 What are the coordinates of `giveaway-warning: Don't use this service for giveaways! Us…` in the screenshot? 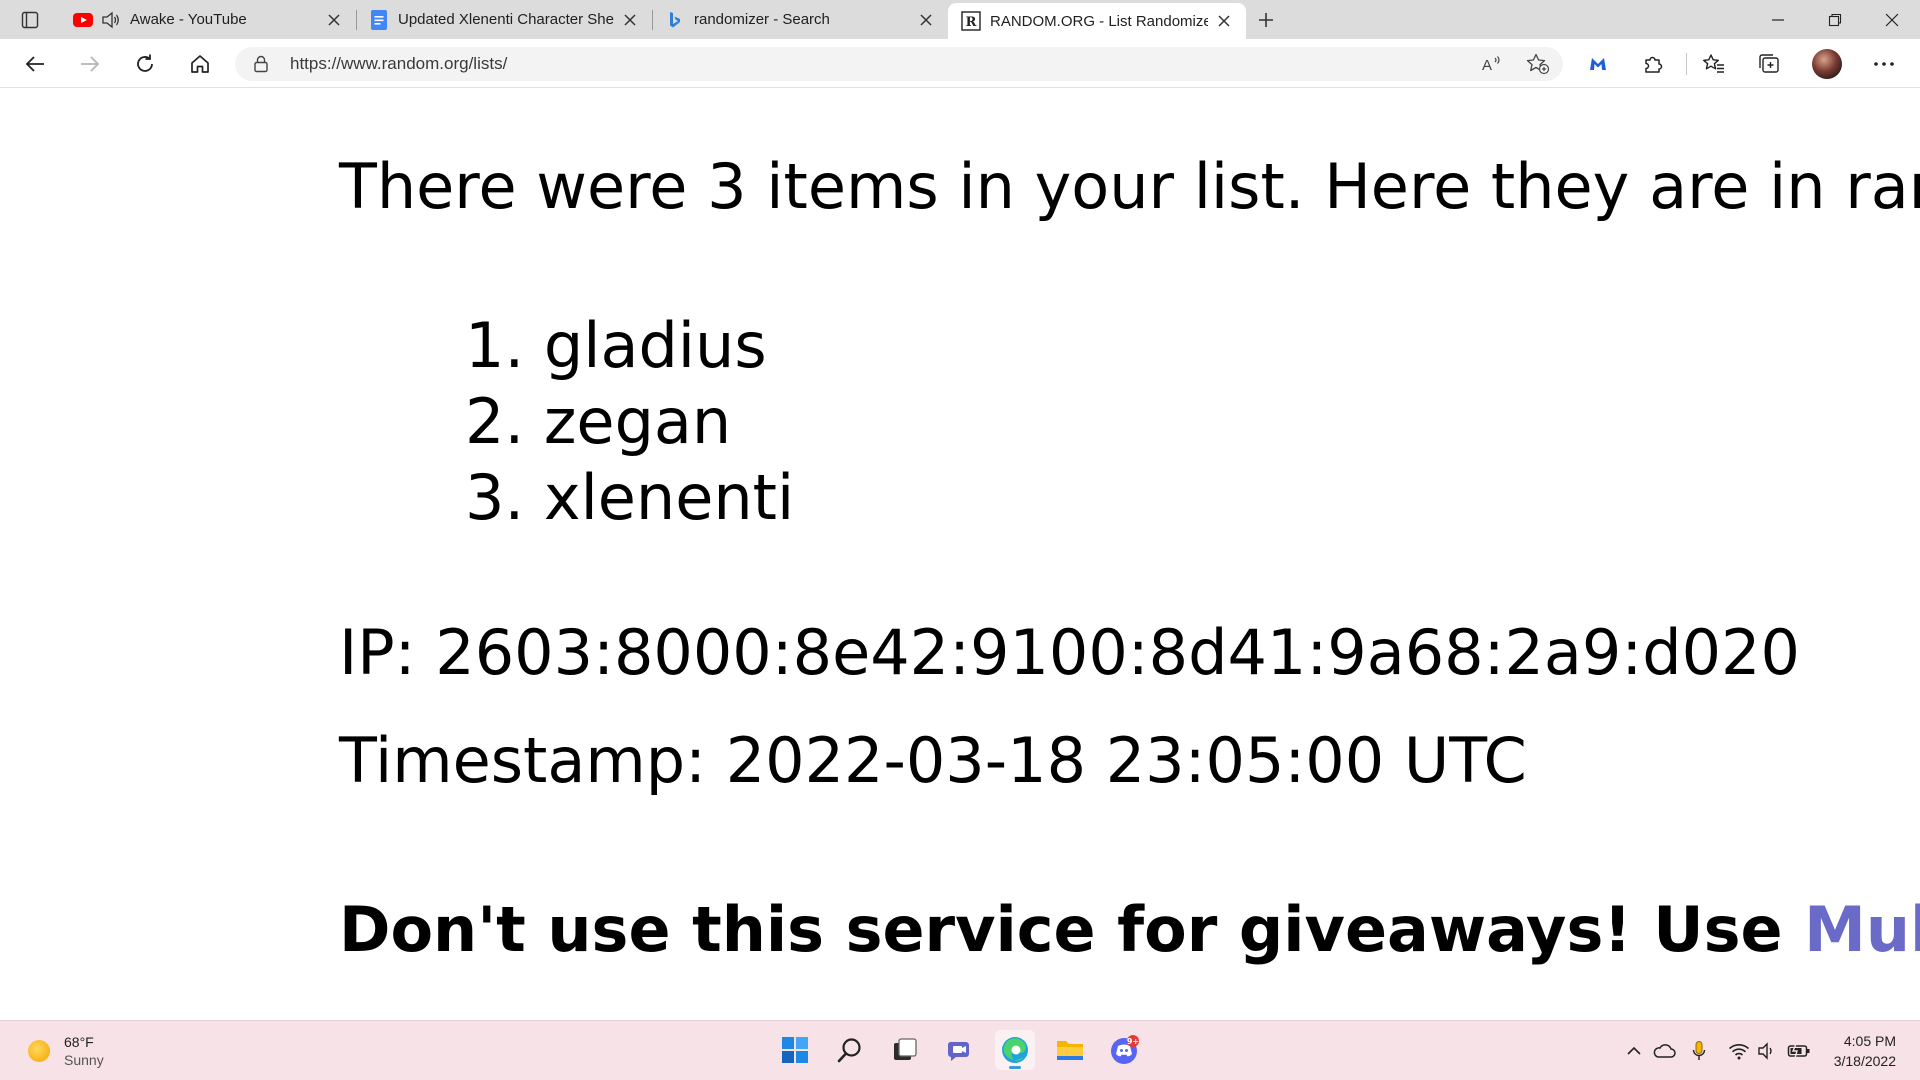 It's located at (1129, 929).